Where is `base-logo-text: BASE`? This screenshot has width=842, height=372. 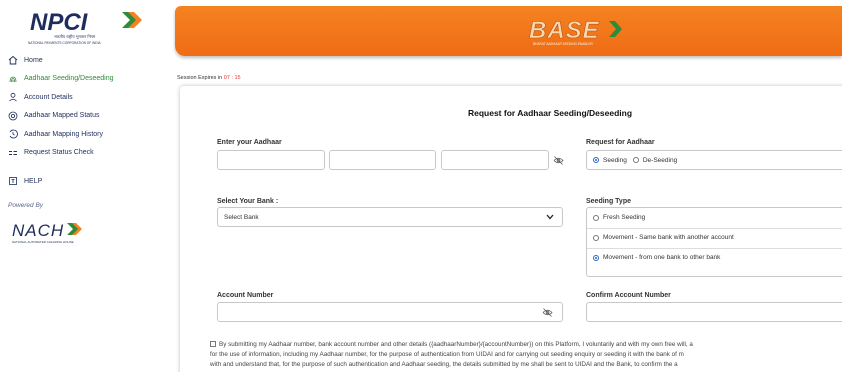
base-logo-text: BASE is located at coordinates (564, 30).